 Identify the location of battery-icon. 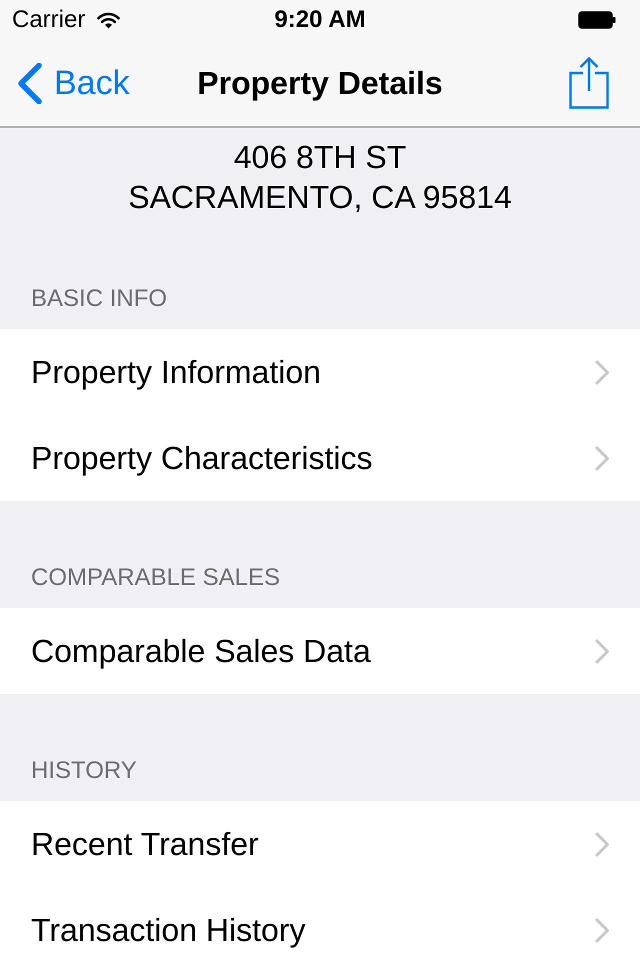
(597, 20).